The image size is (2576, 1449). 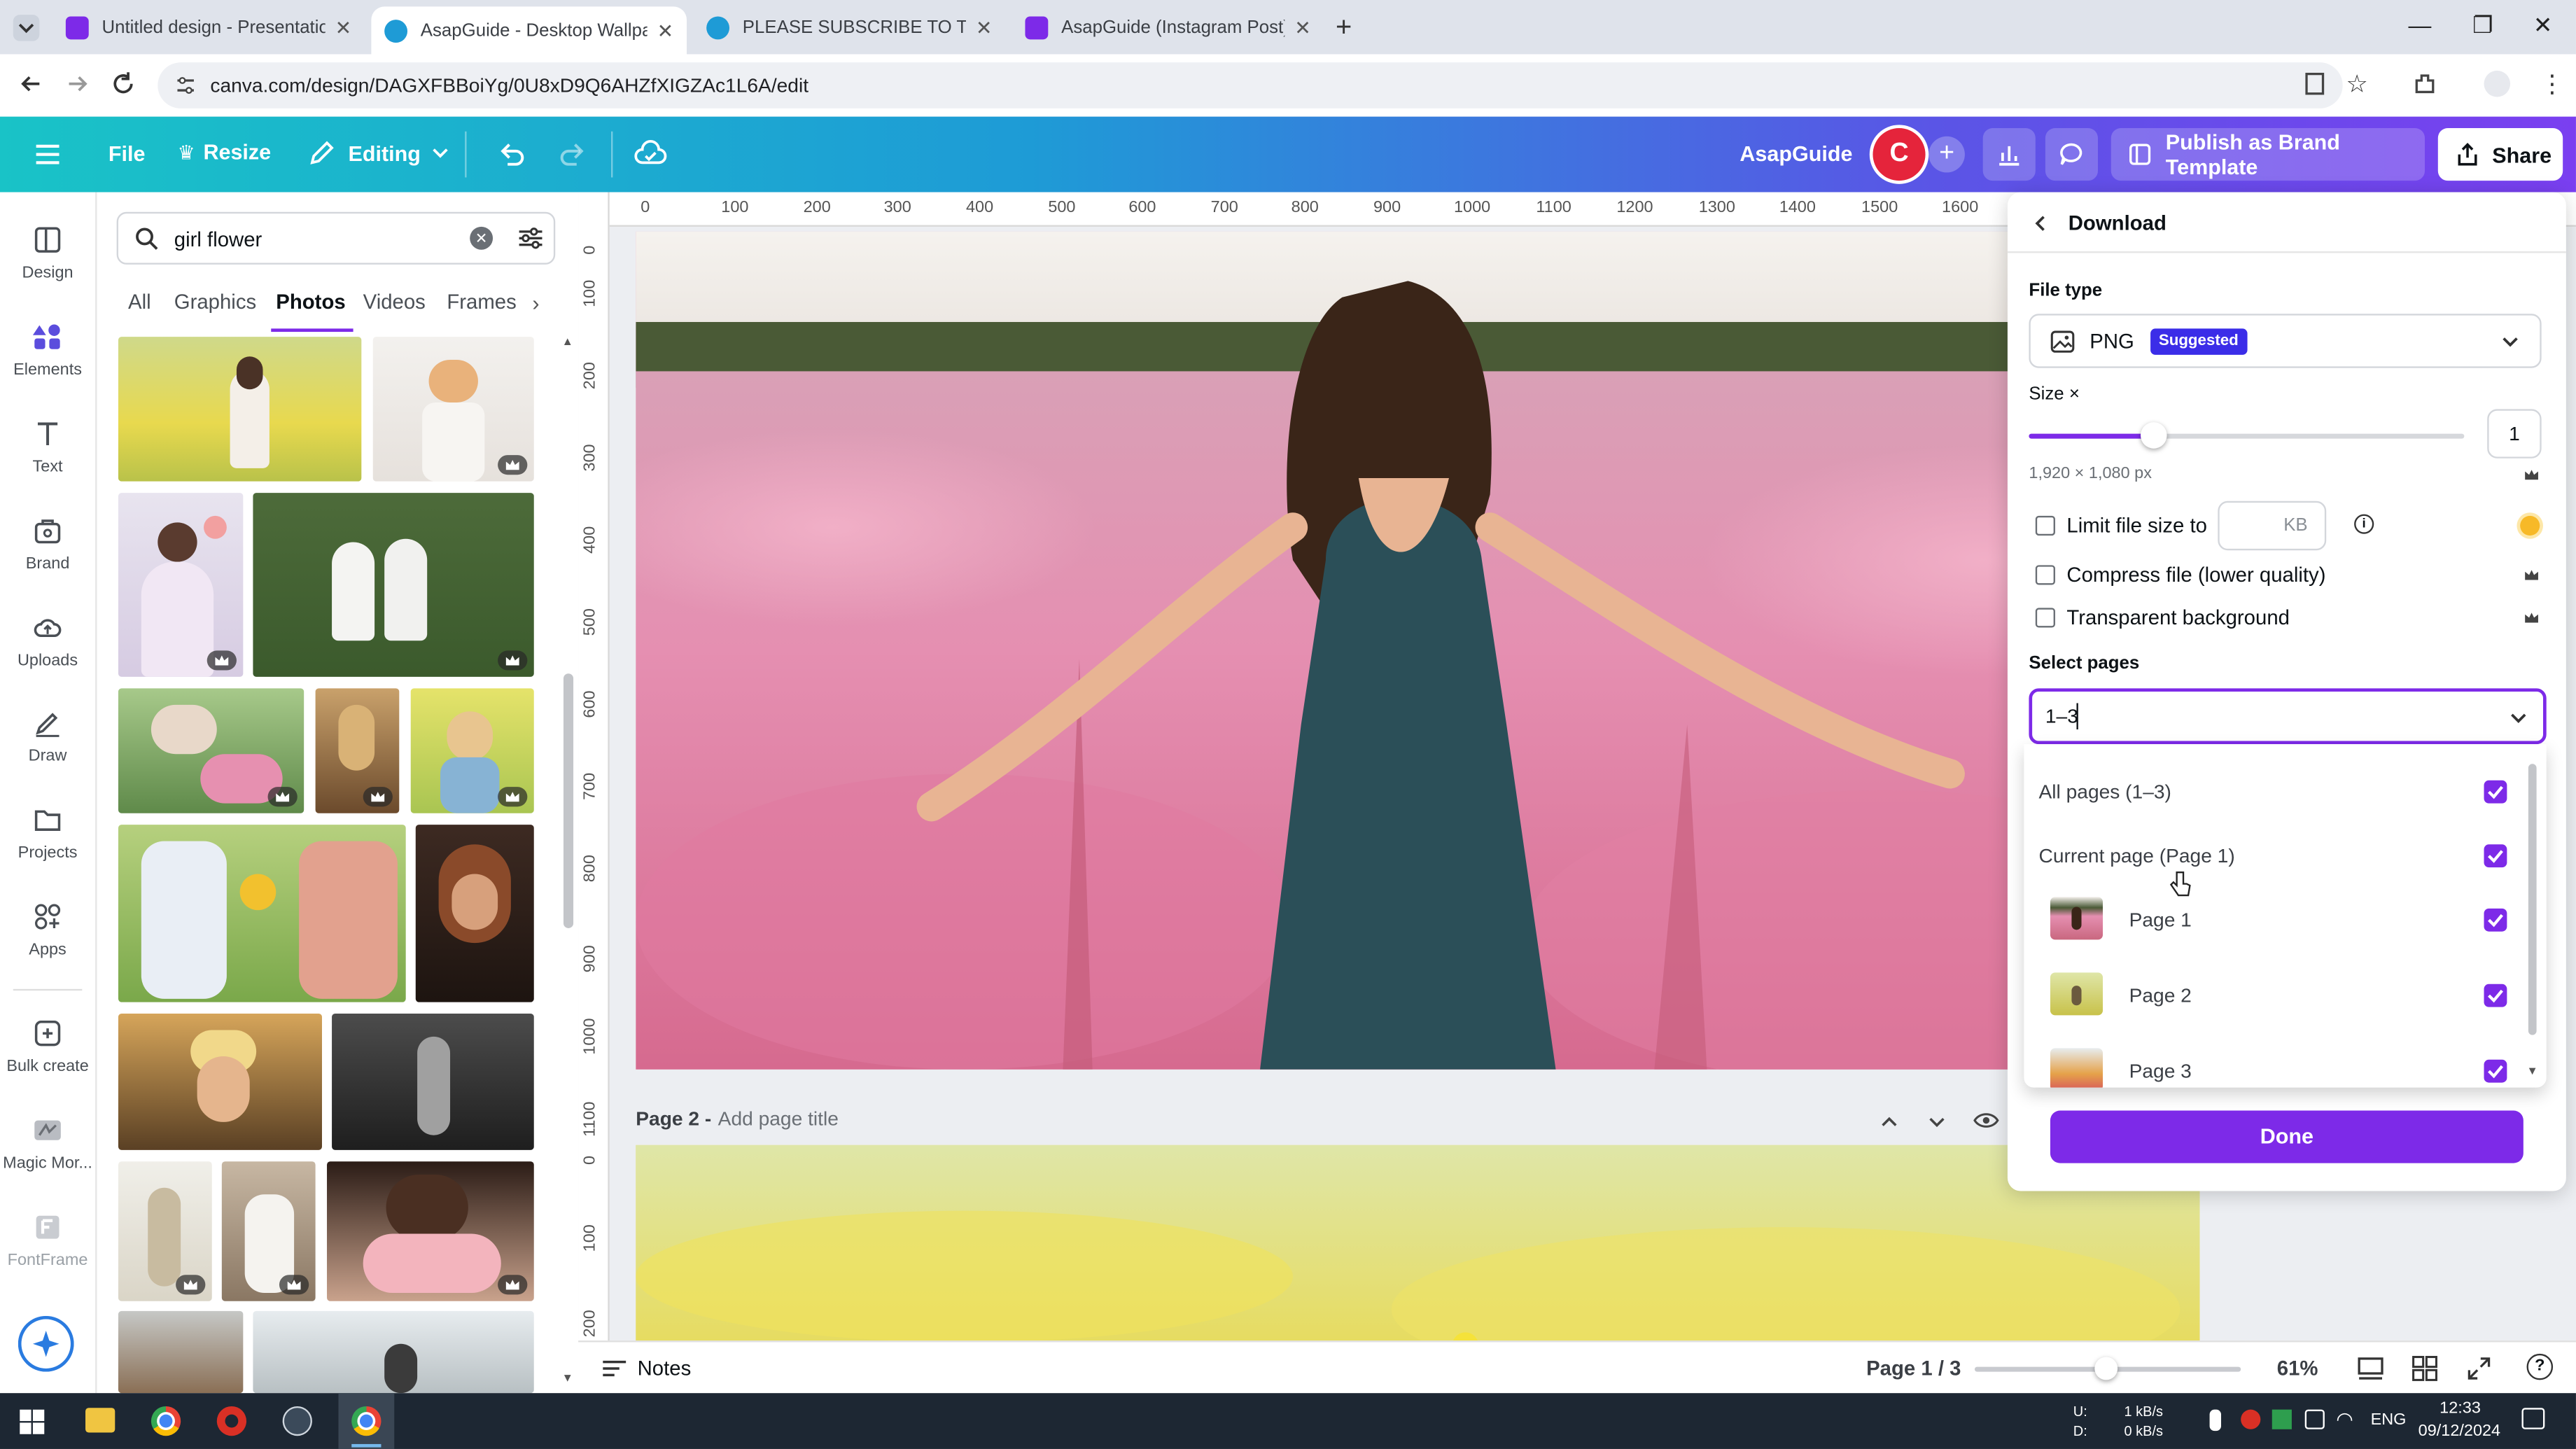 I want to click on rail-item-bulk-create: Bulk create, so click(x=47, y=1047).